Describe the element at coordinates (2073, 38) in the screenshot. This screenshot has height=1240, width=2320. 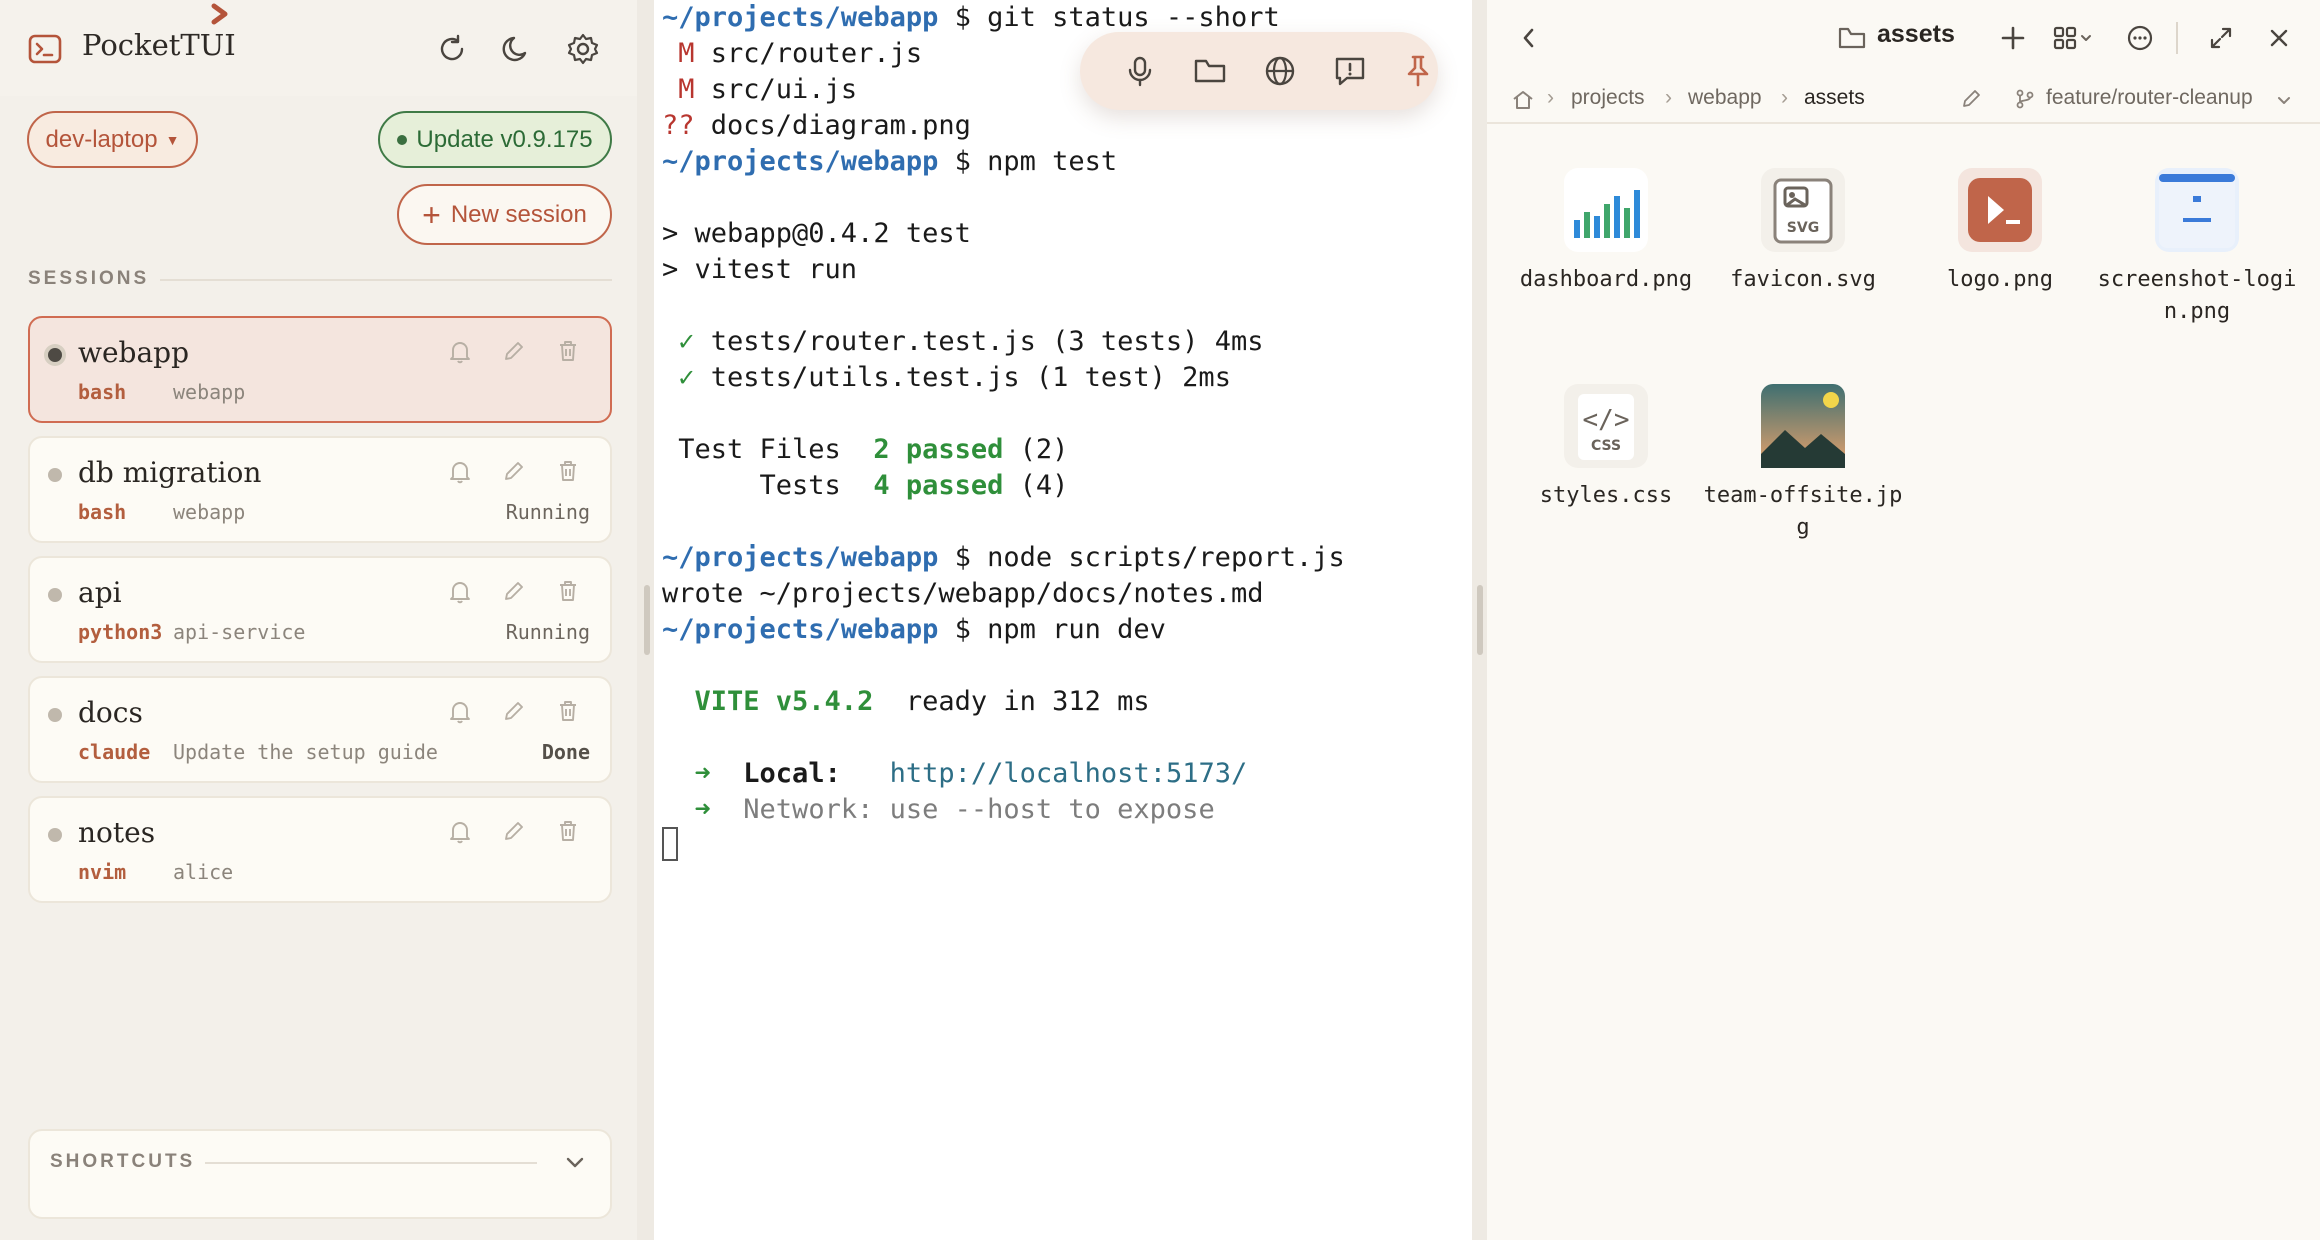
I see `view-mode-button` at that location.